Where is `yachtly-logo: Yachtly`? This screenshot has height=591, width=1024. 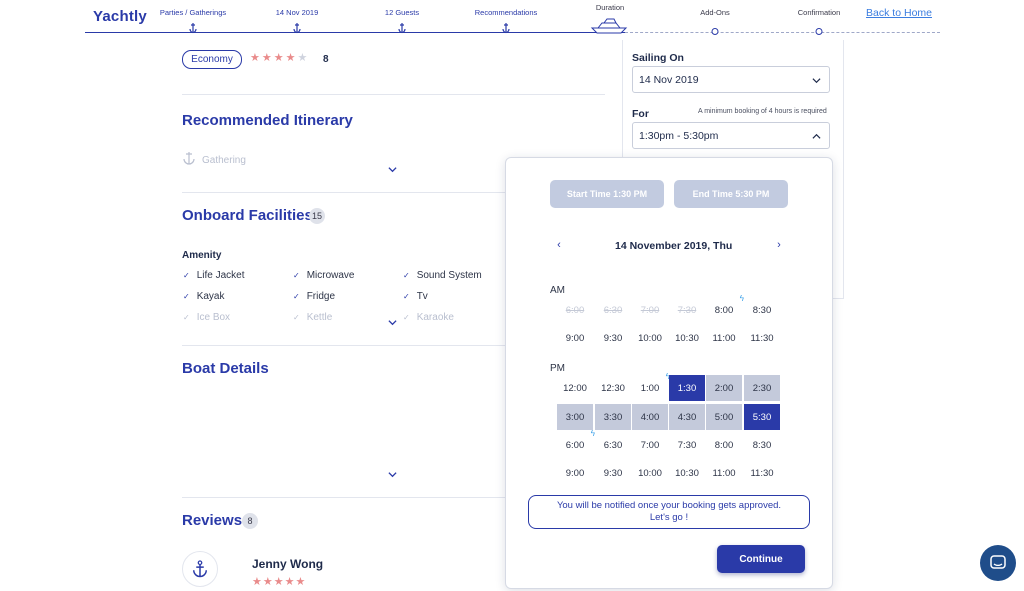 yachtly-logo: Yachtly is located at coordinates (120, 16).